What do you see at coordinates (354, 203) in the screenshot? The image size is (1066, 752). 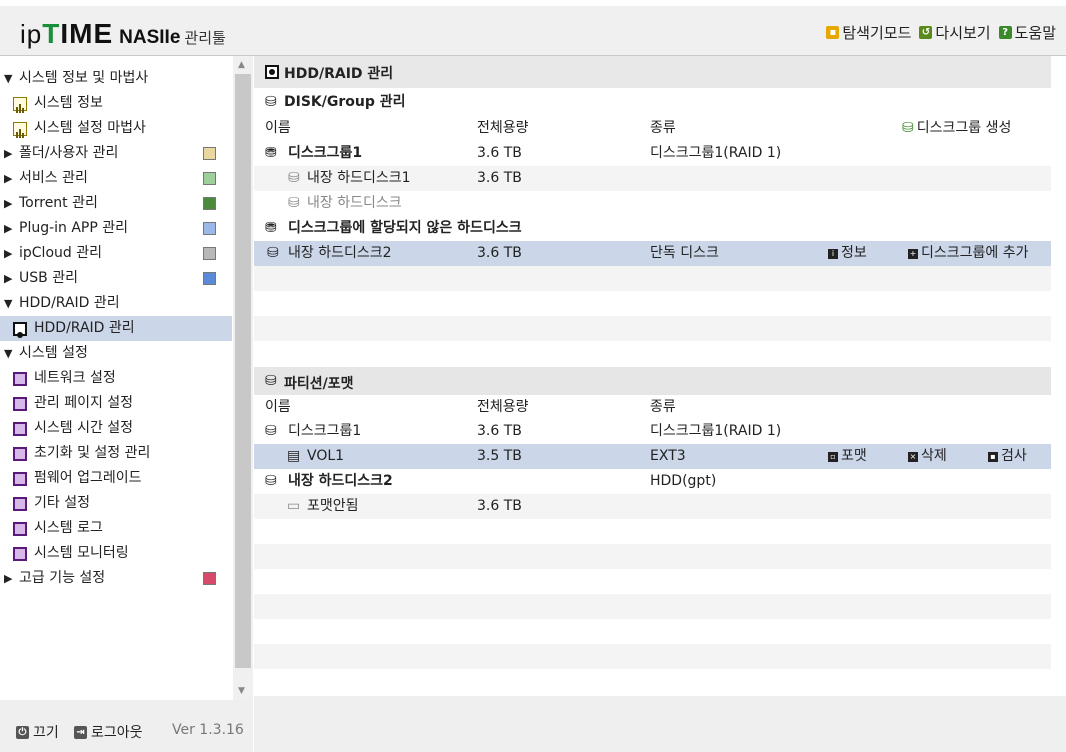 I see `row-name: 내장 하드디스크` at bounding box center [354, 203].